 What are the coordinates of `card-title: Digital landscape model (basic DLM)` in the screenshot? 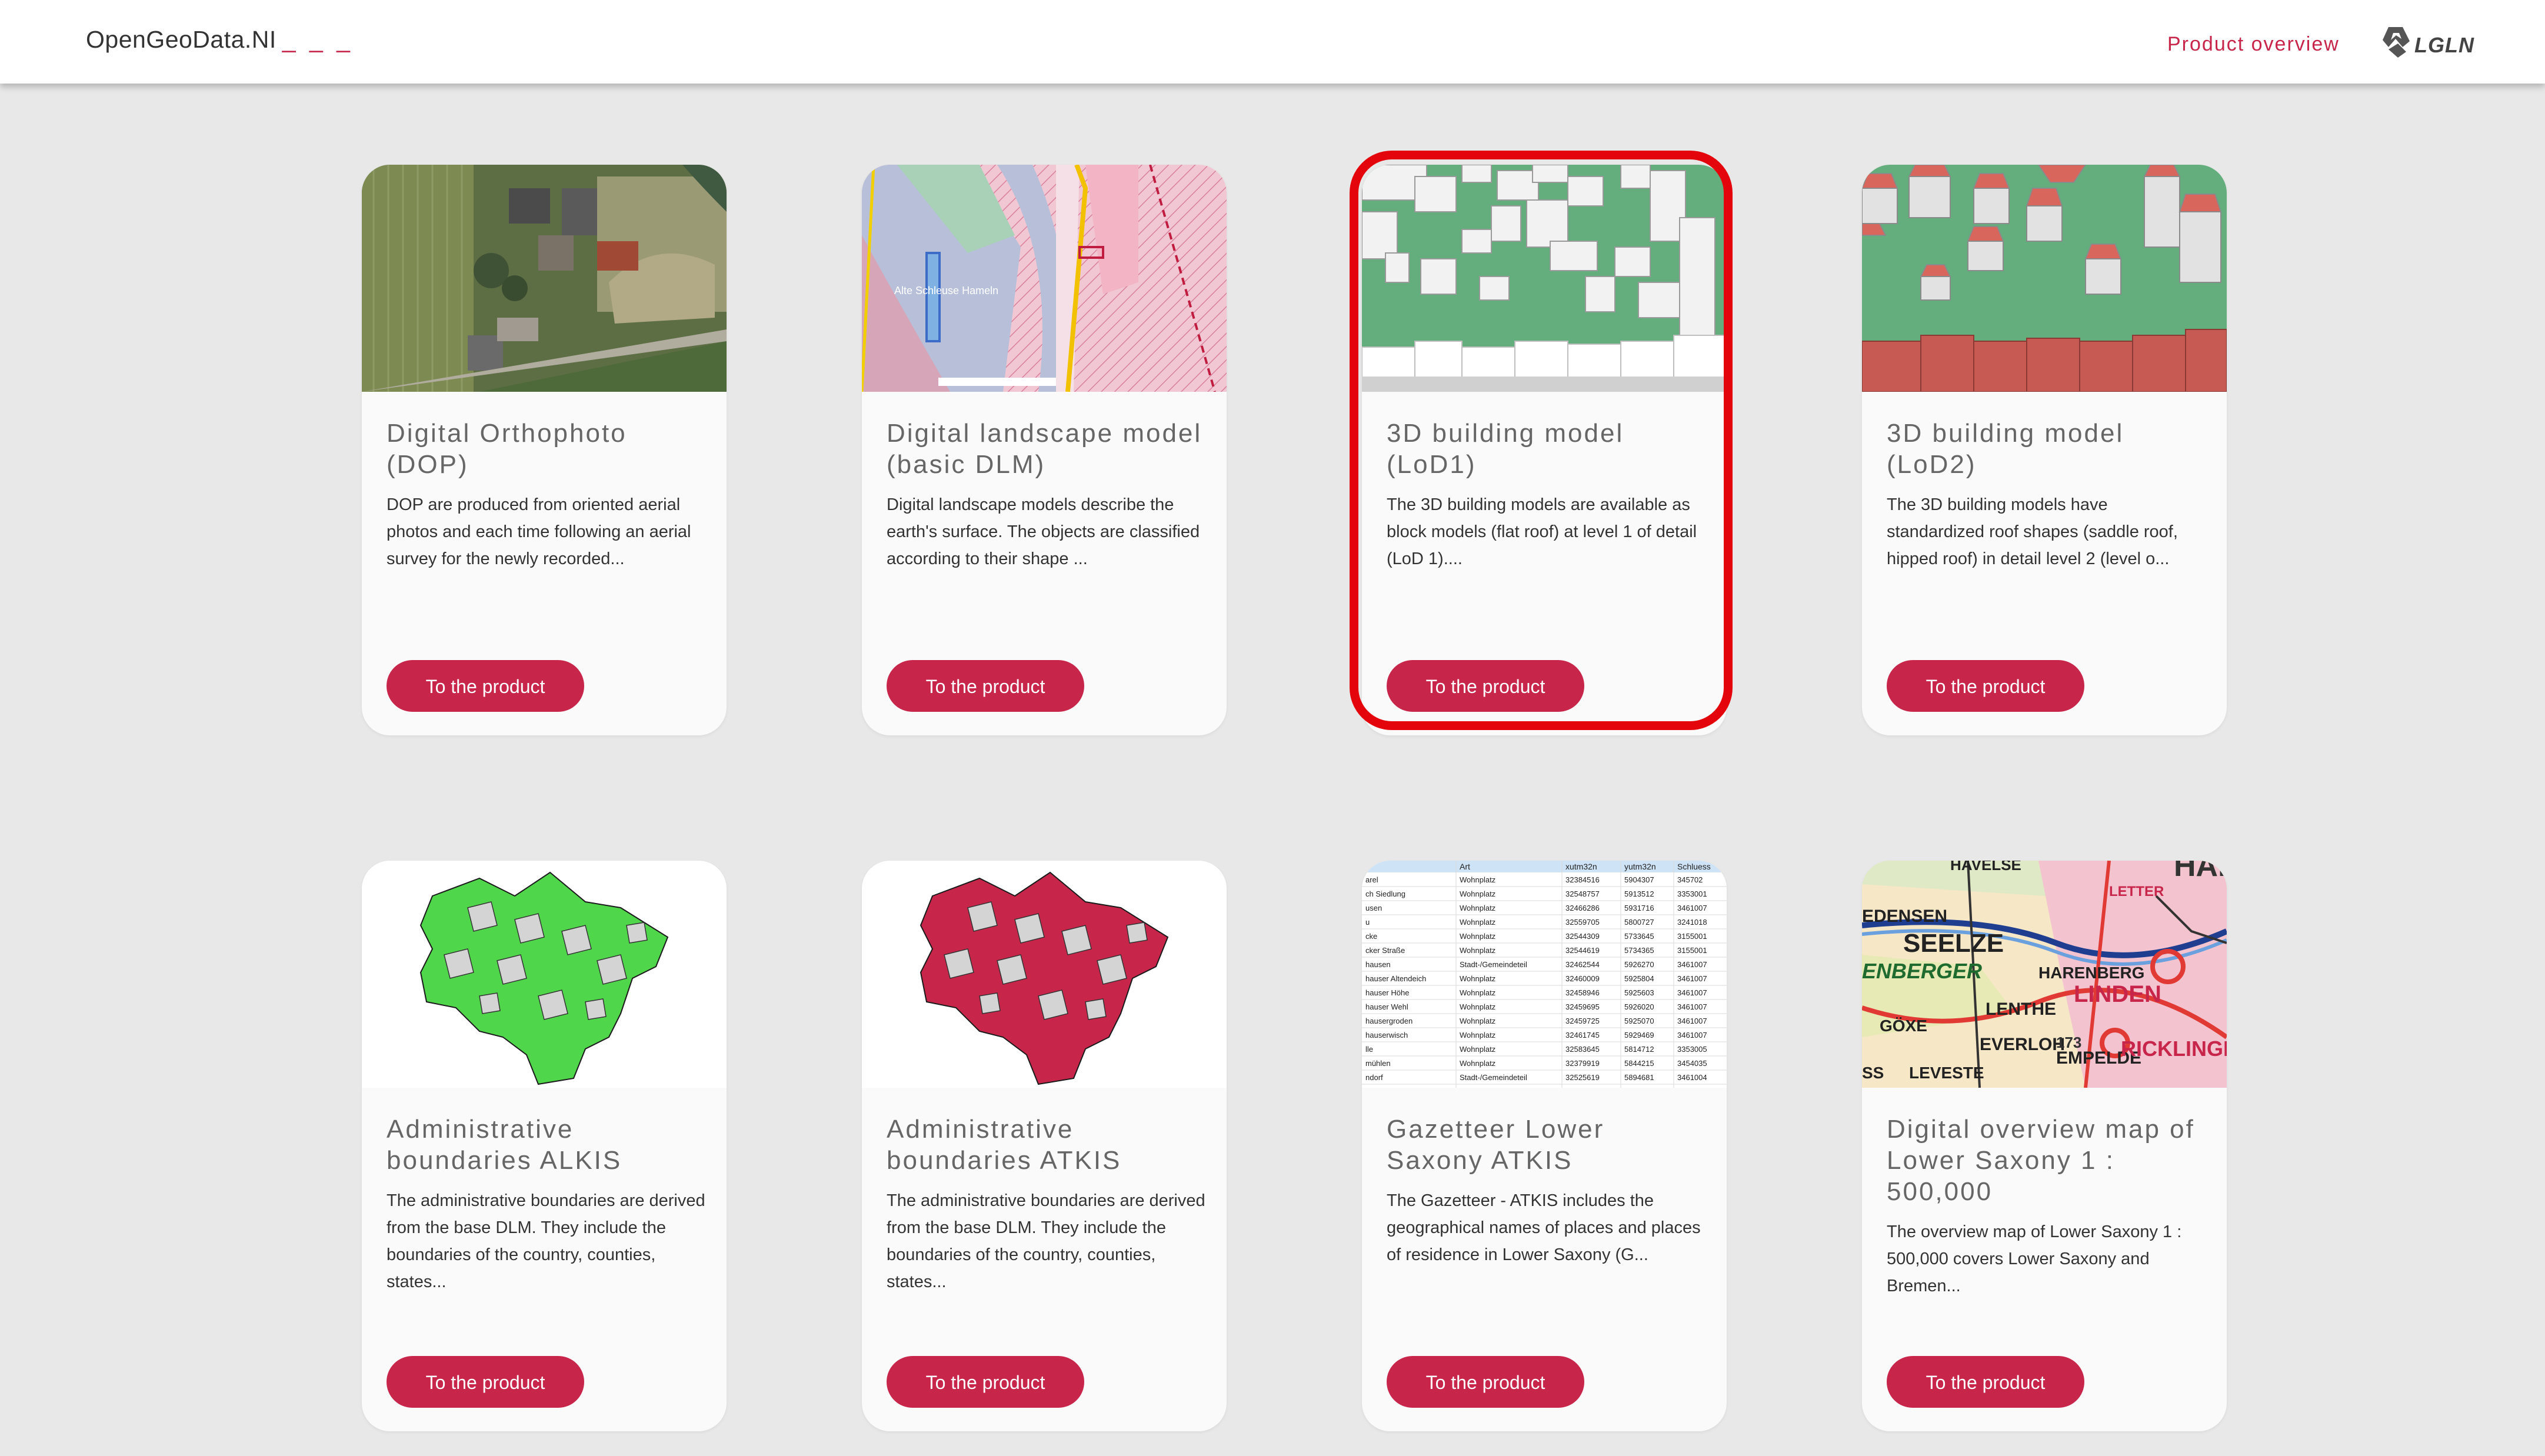 It's located at (1044, 449).